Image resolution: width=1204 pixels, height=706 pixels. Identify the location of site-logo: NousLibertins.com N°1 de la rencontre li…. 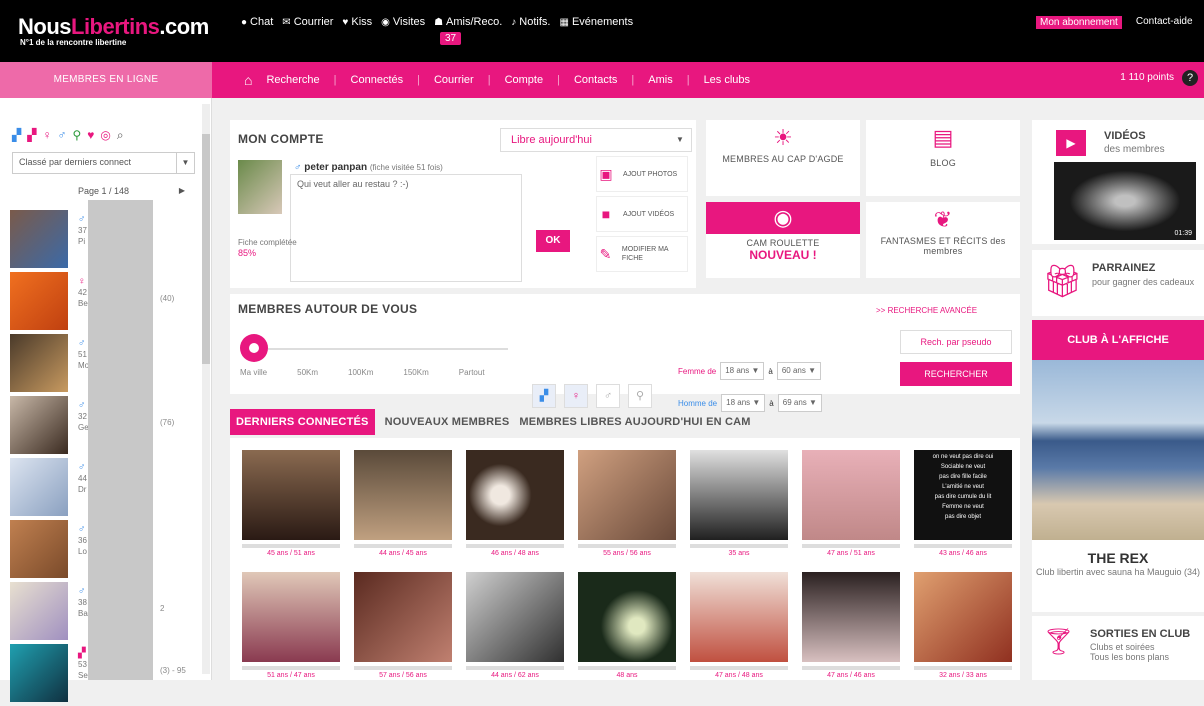
(113, 30).